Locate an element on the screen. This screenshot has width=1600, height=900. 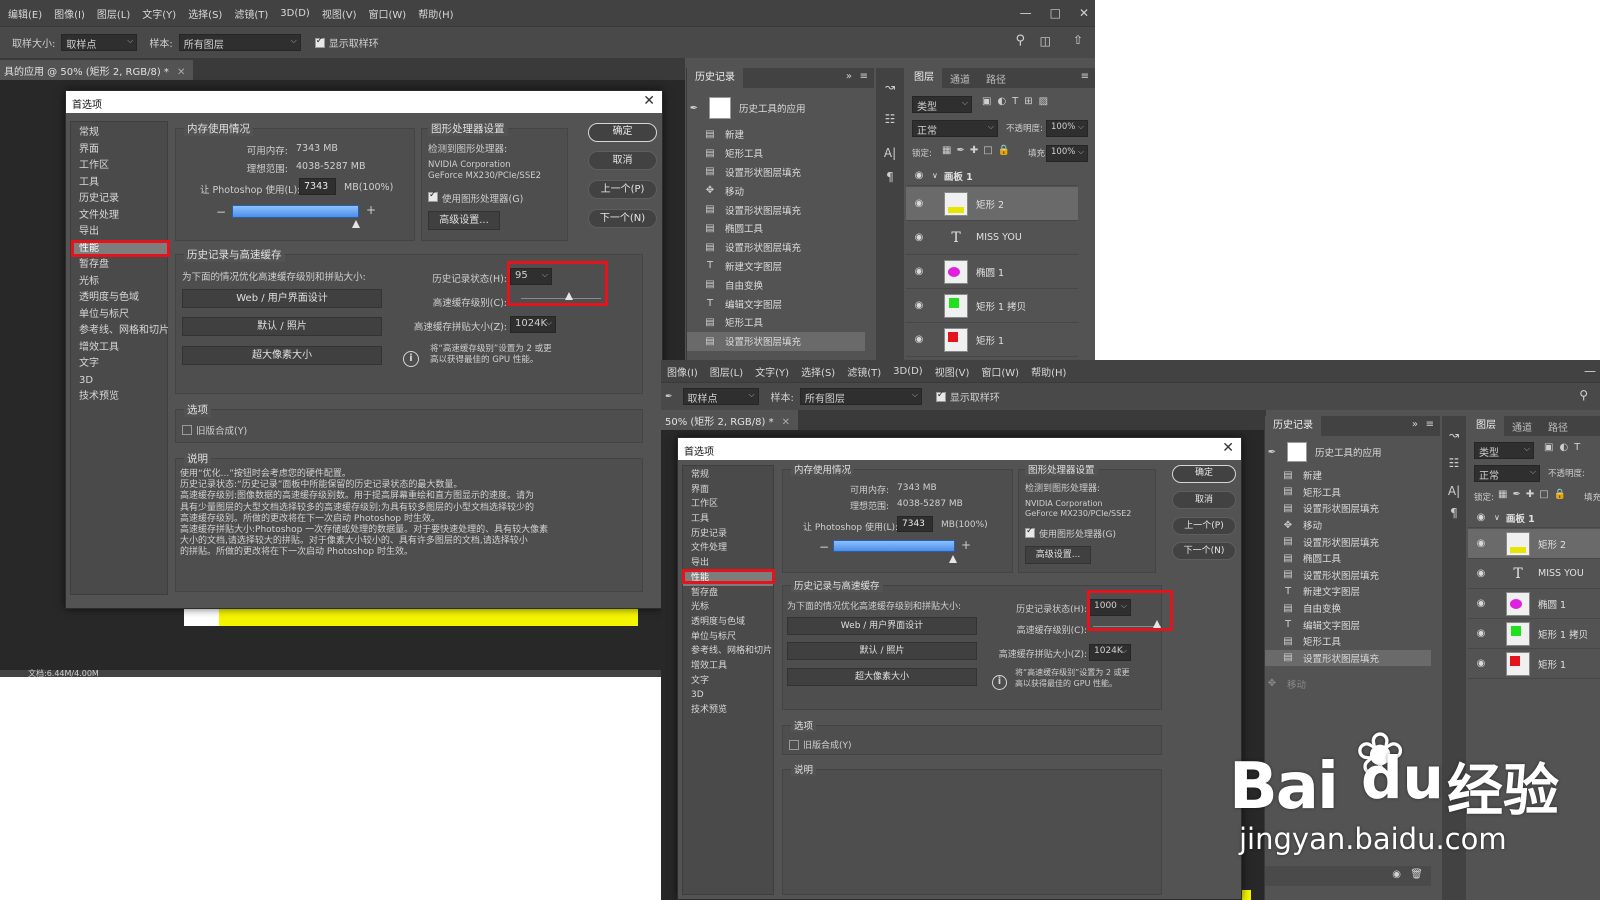
chevron-down-icon: ∨ is located at coordinates (1497, 517).